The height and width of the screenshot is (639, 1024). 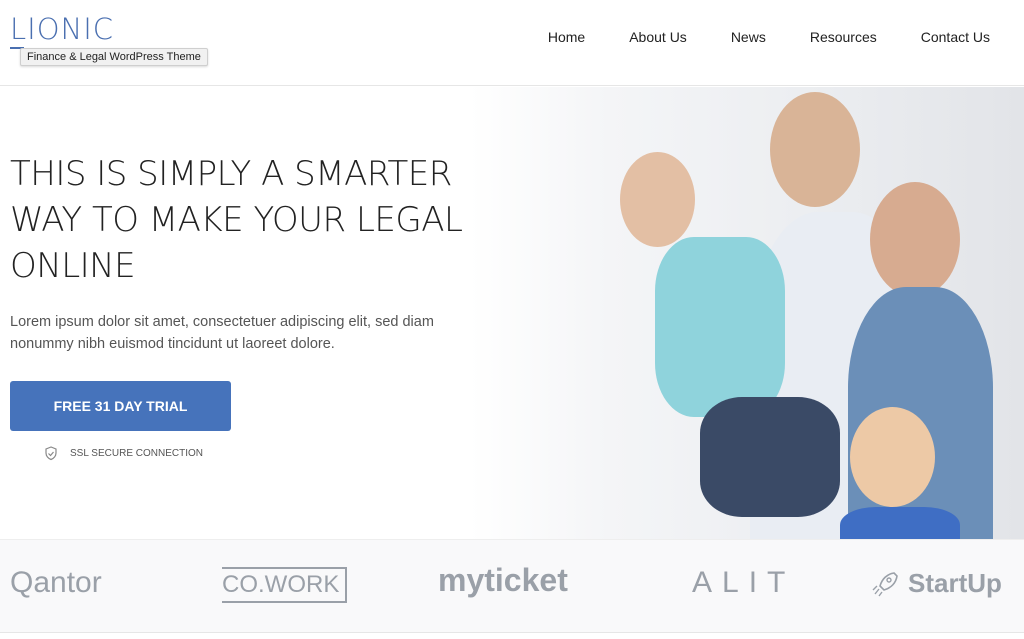 I want to click on startup-label: StartUp, so click(x=955, y=583).